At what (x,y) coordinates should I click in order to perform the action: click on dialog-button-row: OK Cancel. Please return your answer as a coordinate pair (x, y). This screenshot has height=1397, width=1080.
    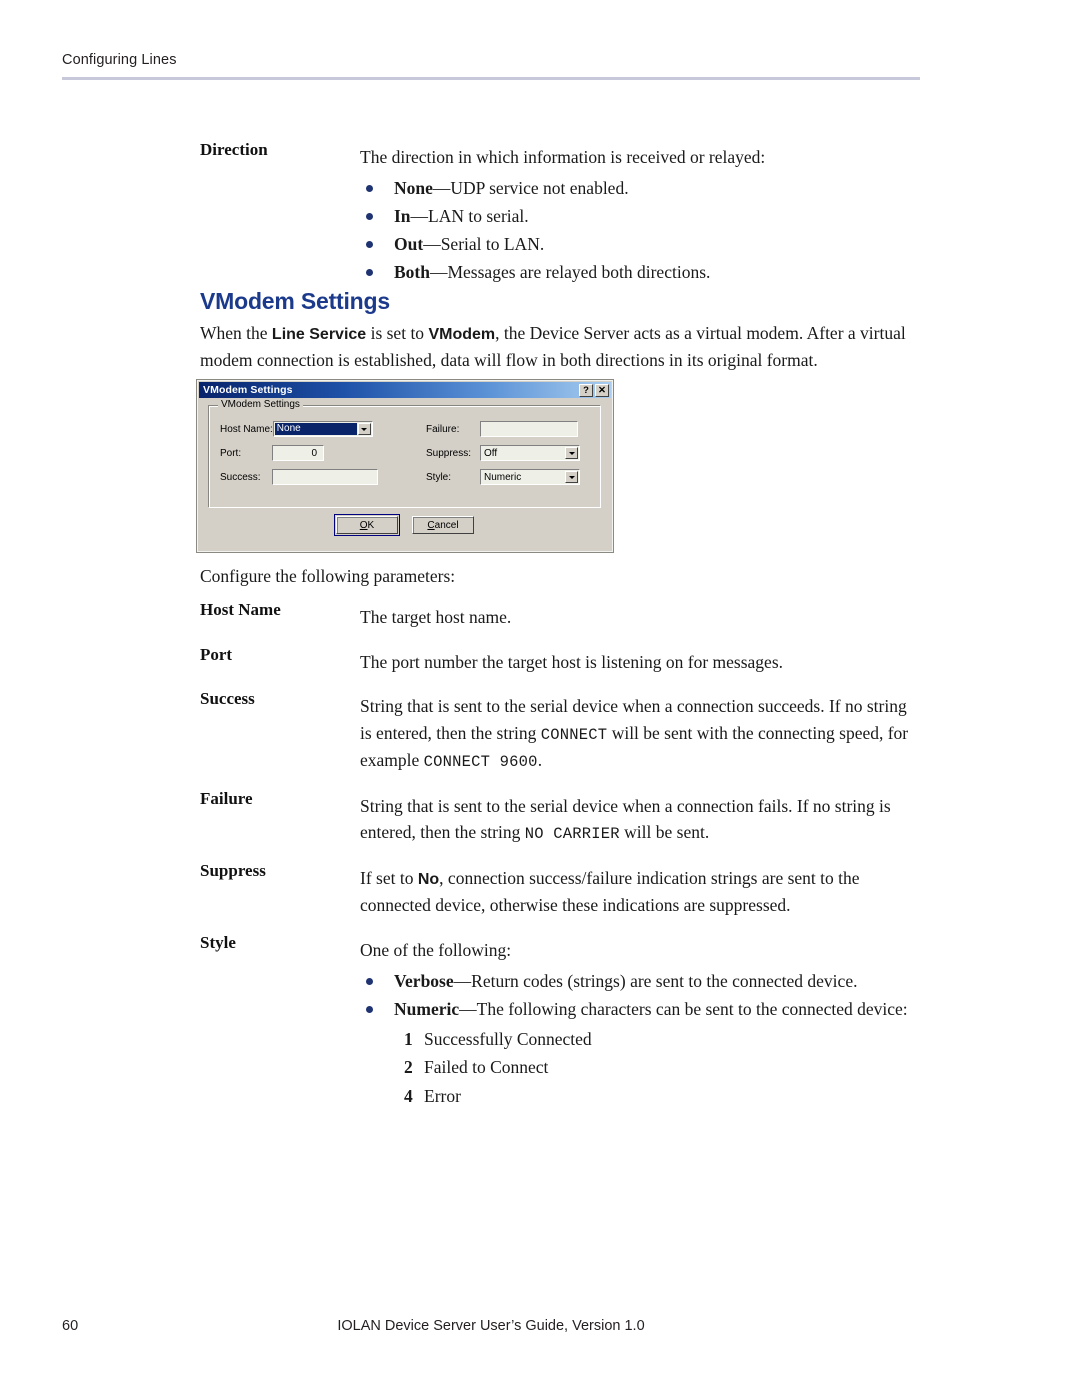
    Looking at the image, I should click on (405, 525).